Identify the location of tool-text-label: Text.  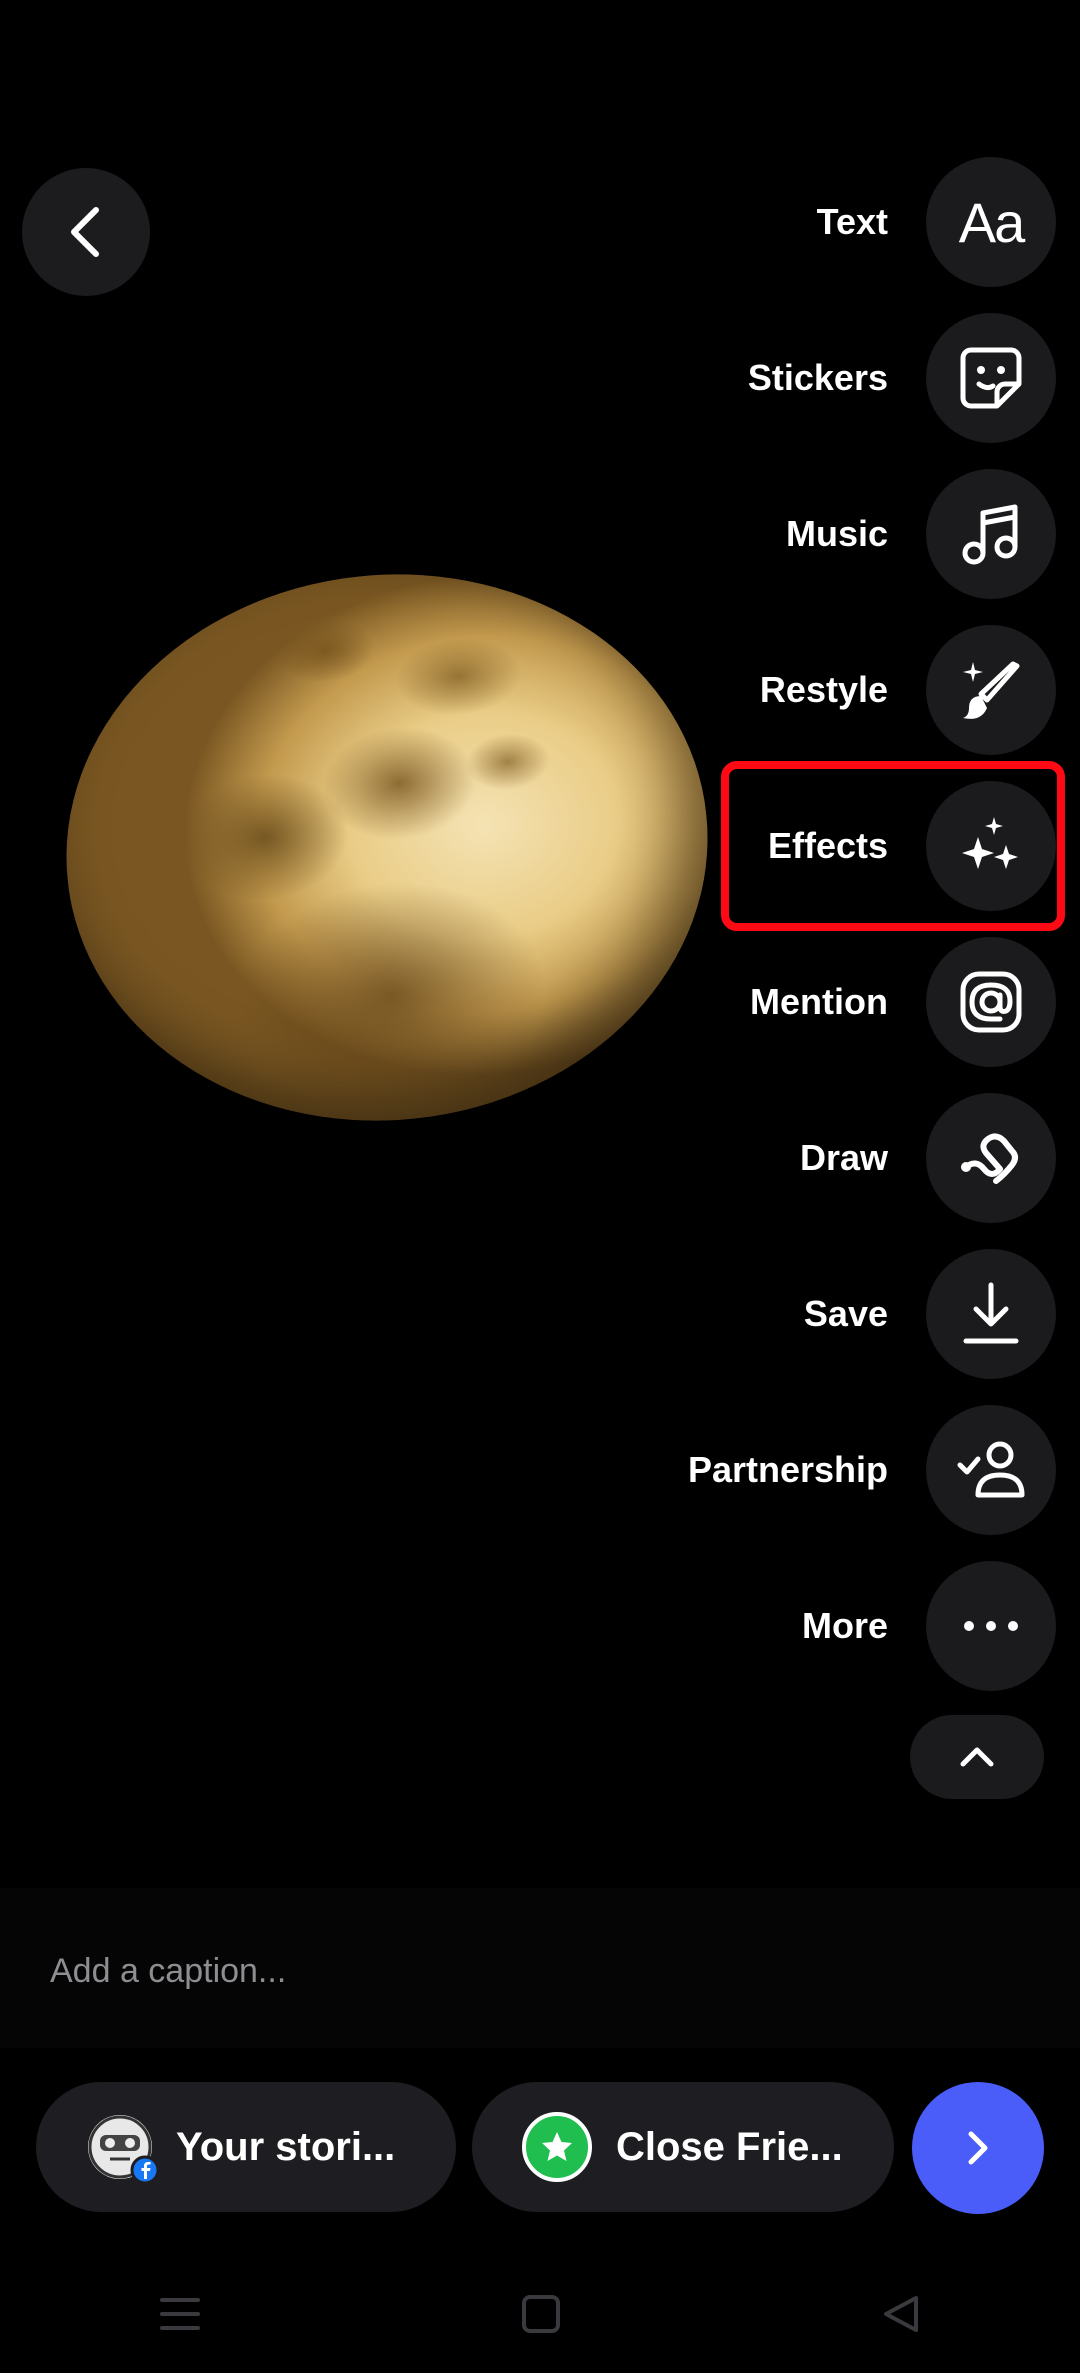
(852, 221).